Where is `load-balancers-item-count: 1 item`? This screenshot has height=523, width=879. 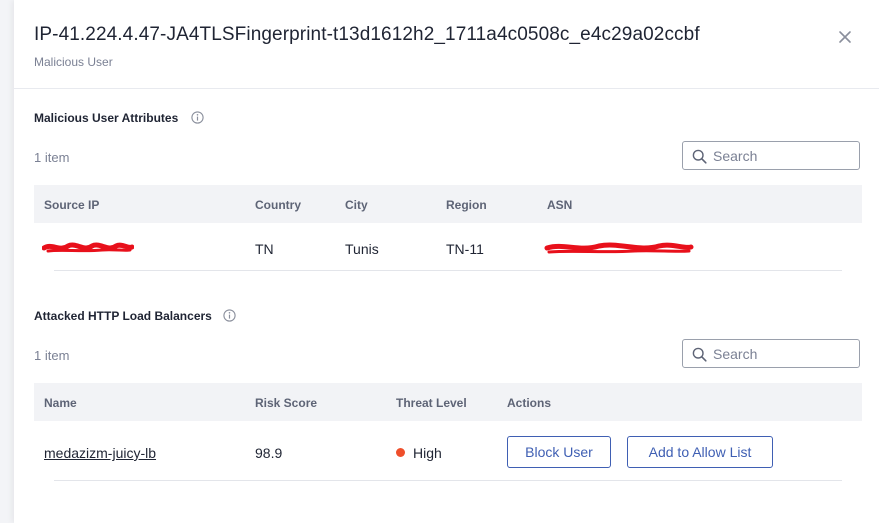 load-balancers-item-count: 1 item is located at coordinates (52, 355).